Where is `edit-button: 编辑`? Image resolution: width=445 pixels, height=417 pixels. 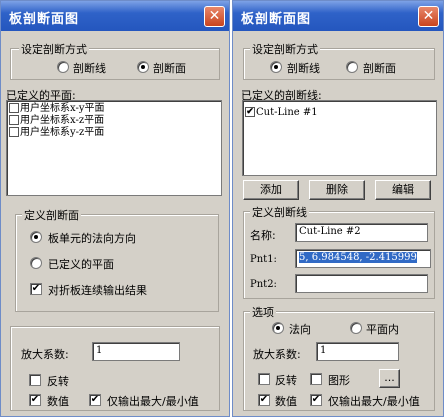 edit-button: 编辑 is located at coordinates (403, 190).